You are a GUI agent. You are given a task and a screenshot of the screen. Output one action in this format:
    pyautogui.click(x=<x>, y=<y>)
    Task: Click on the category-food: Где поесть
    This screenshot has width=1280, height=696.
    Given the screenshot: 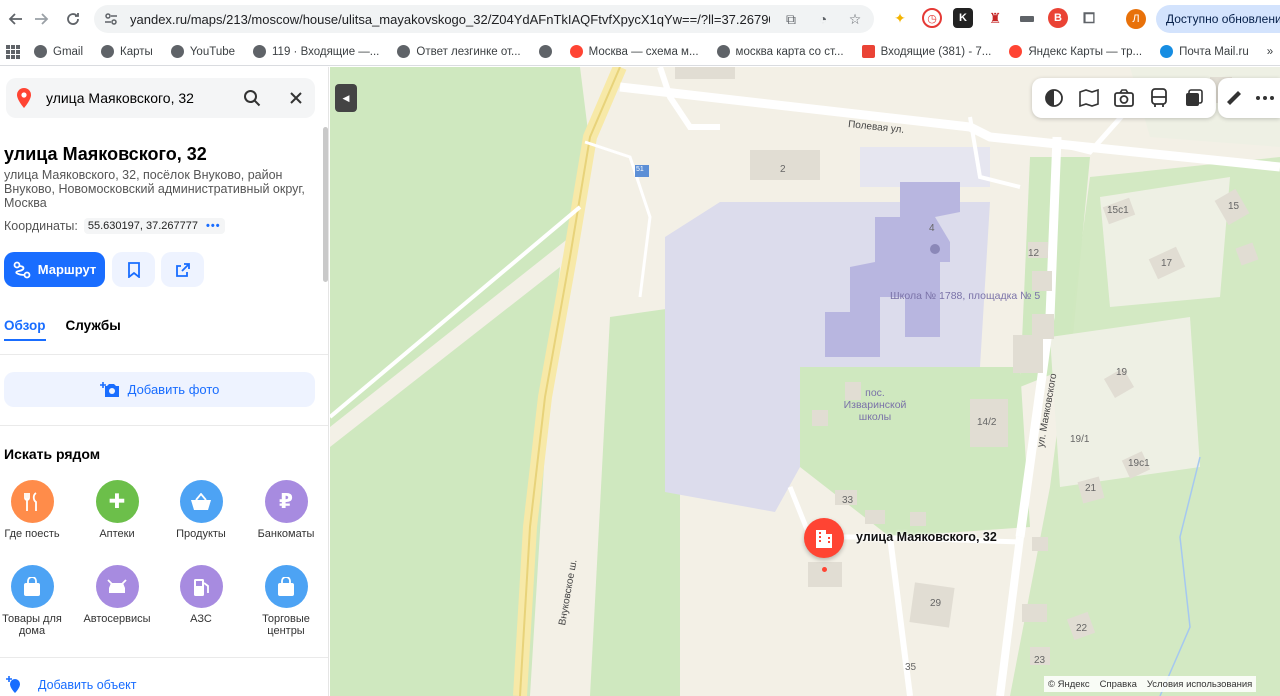 What is the action you would take?
    pyautogui.click(x=36, y=510)
    